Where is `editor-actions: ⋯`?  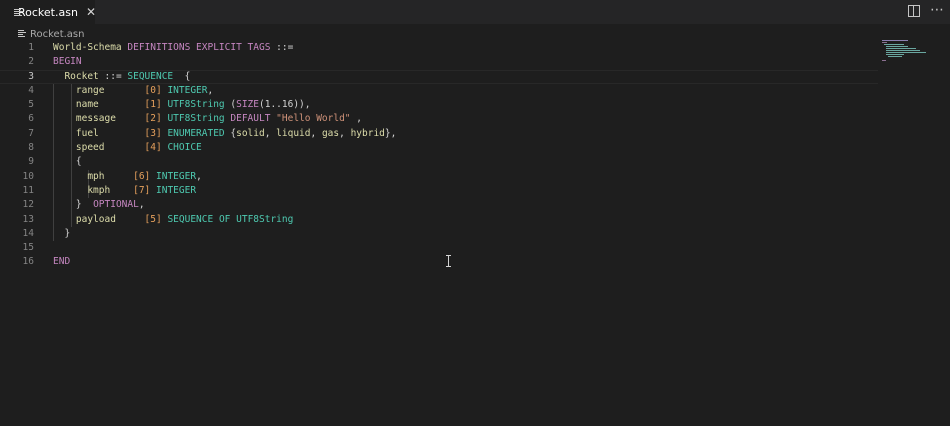
editor-actions: ⋯ is located at coordinates (926, 10).